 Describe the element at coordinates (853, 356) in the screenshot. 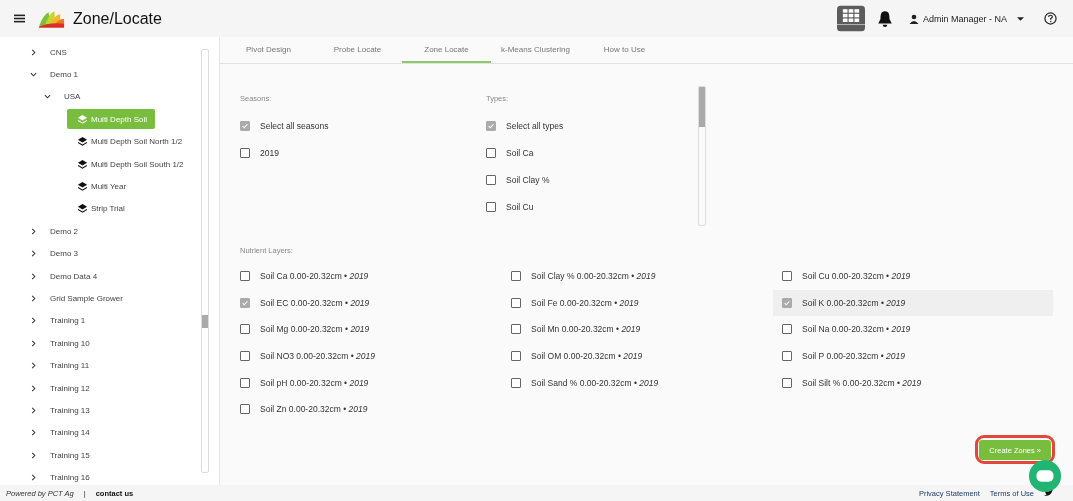

I see `checkbox-label: Soil P 0.00-20.32cm • 2019` at that location.